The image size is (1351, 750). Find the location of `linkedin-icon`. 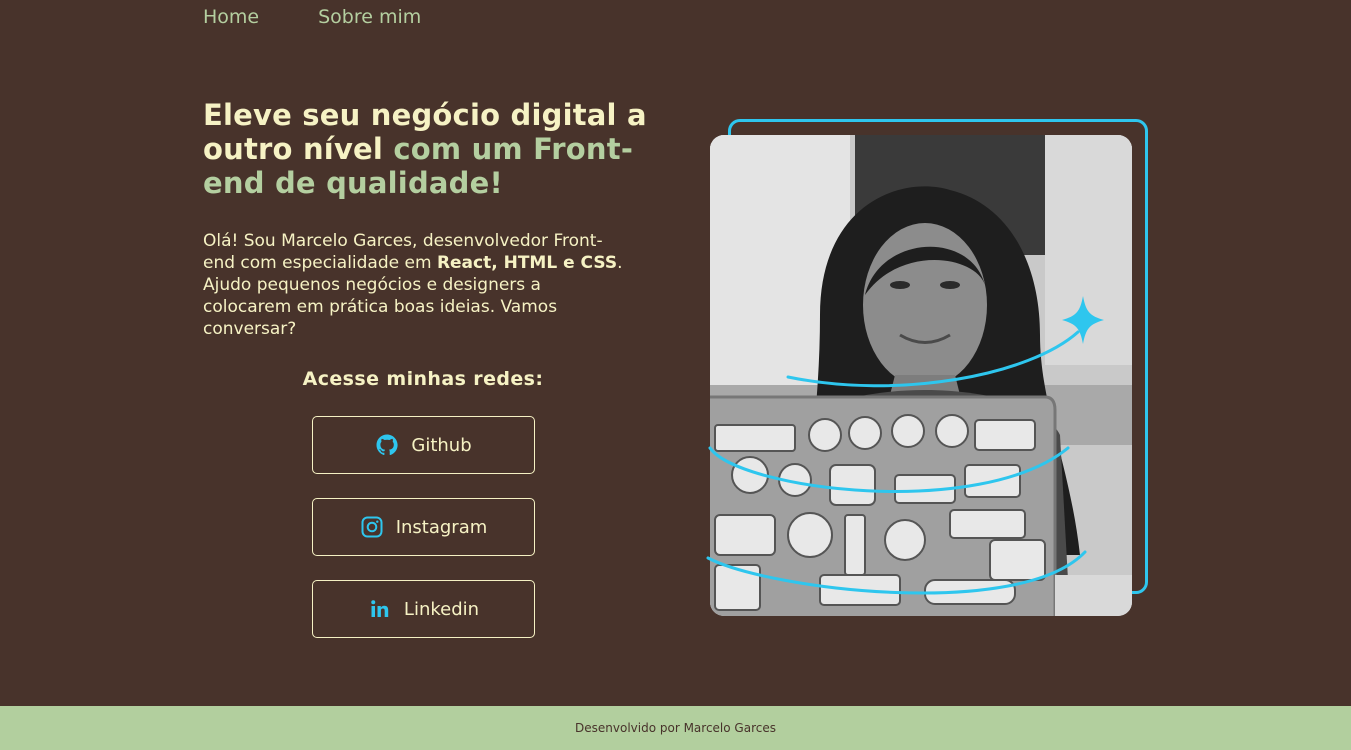

linkedin-icon is located at coordinates (380, 609).